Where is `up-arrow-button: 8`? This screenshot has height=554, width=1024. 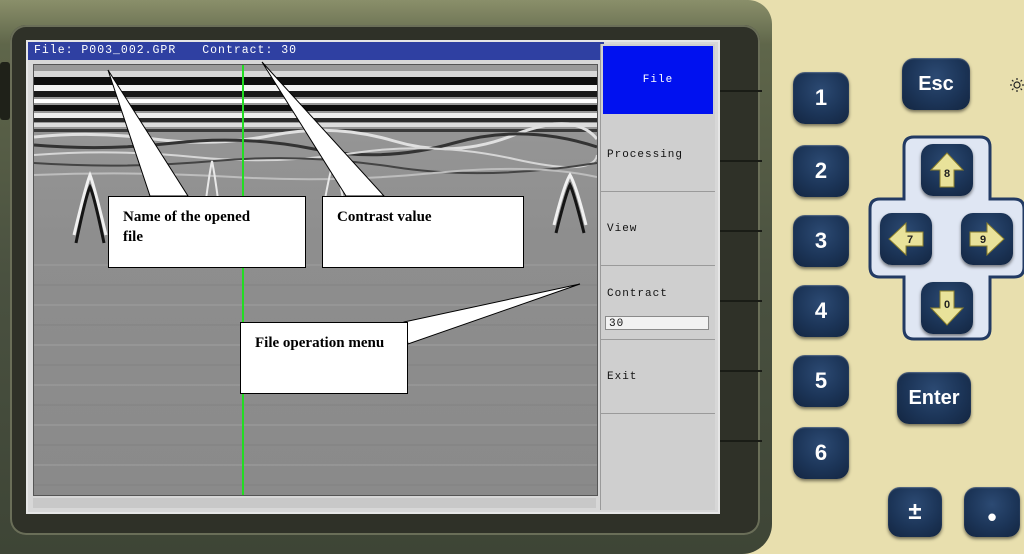 up-arrow-button: 8 is located at coordinates (947, 170).